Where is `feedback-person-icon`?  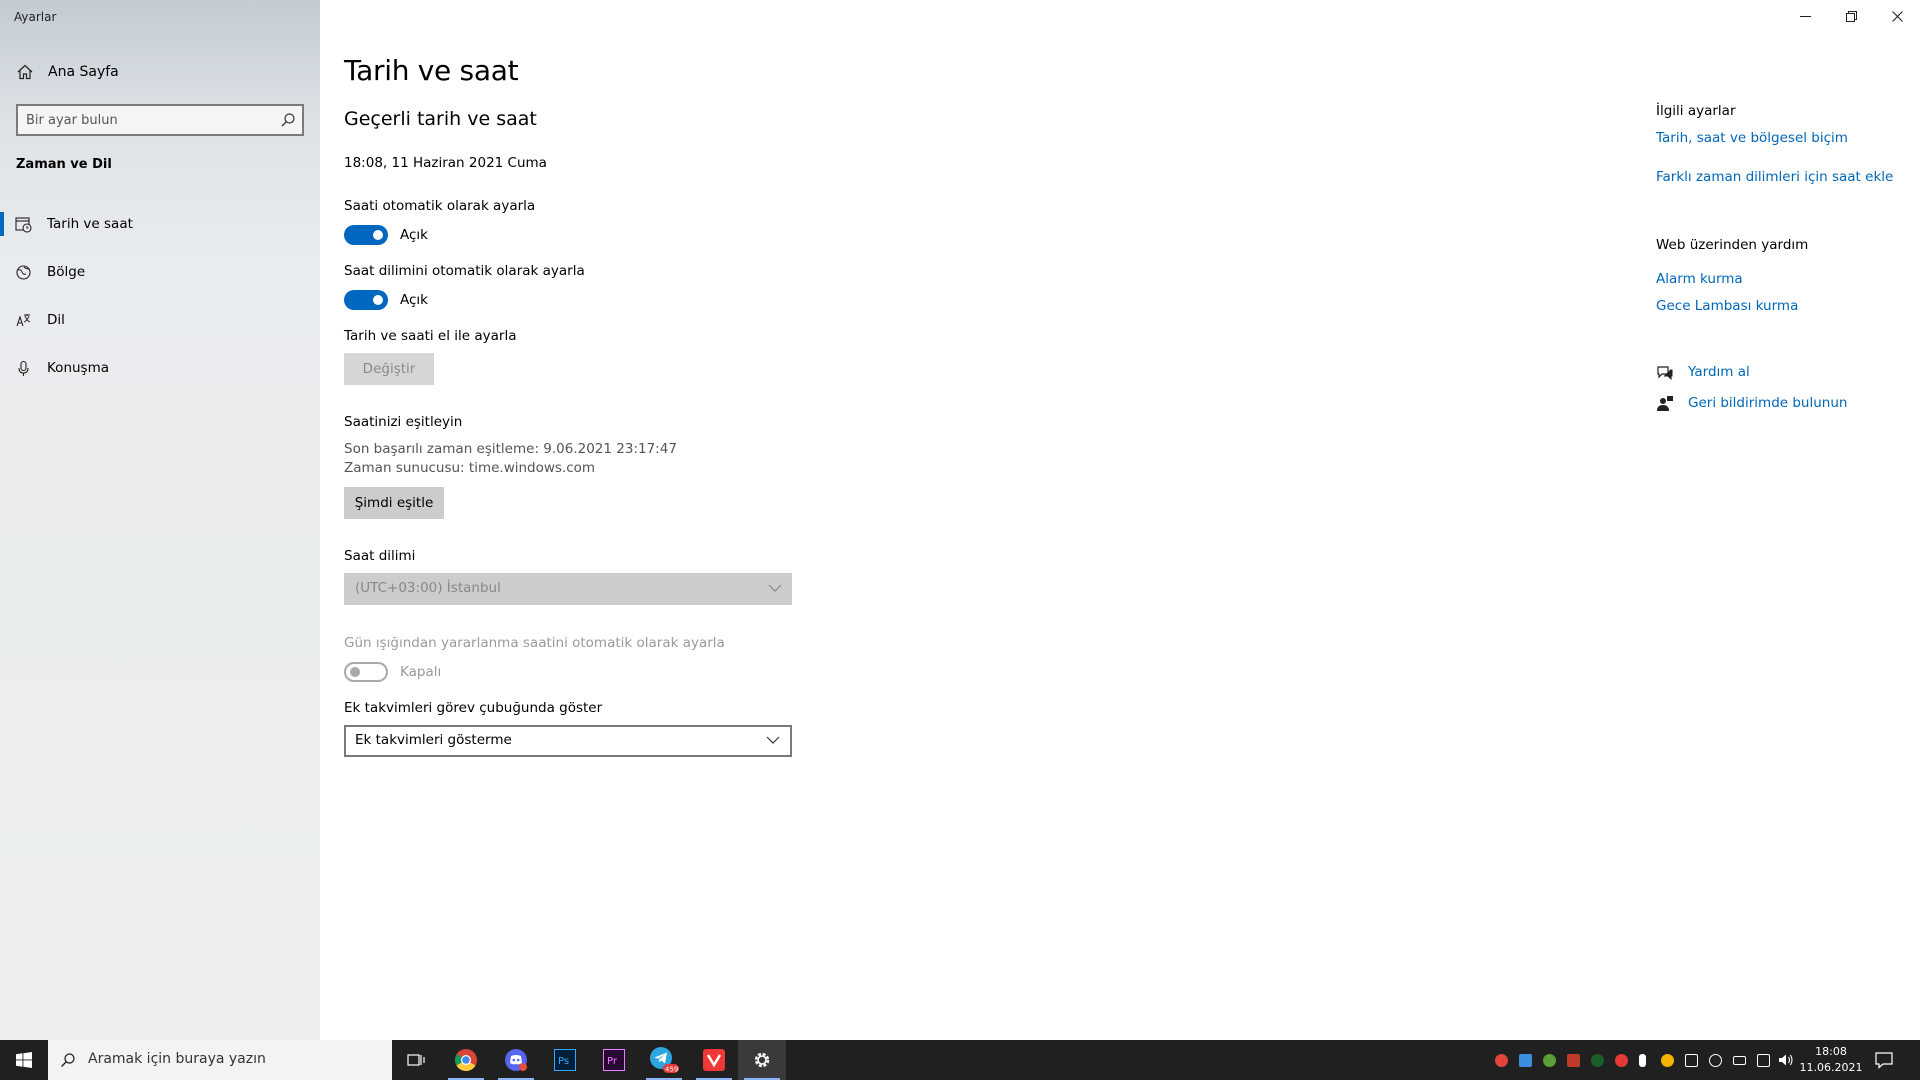 feedback-person-icon is located at coordinates (1665, 403).